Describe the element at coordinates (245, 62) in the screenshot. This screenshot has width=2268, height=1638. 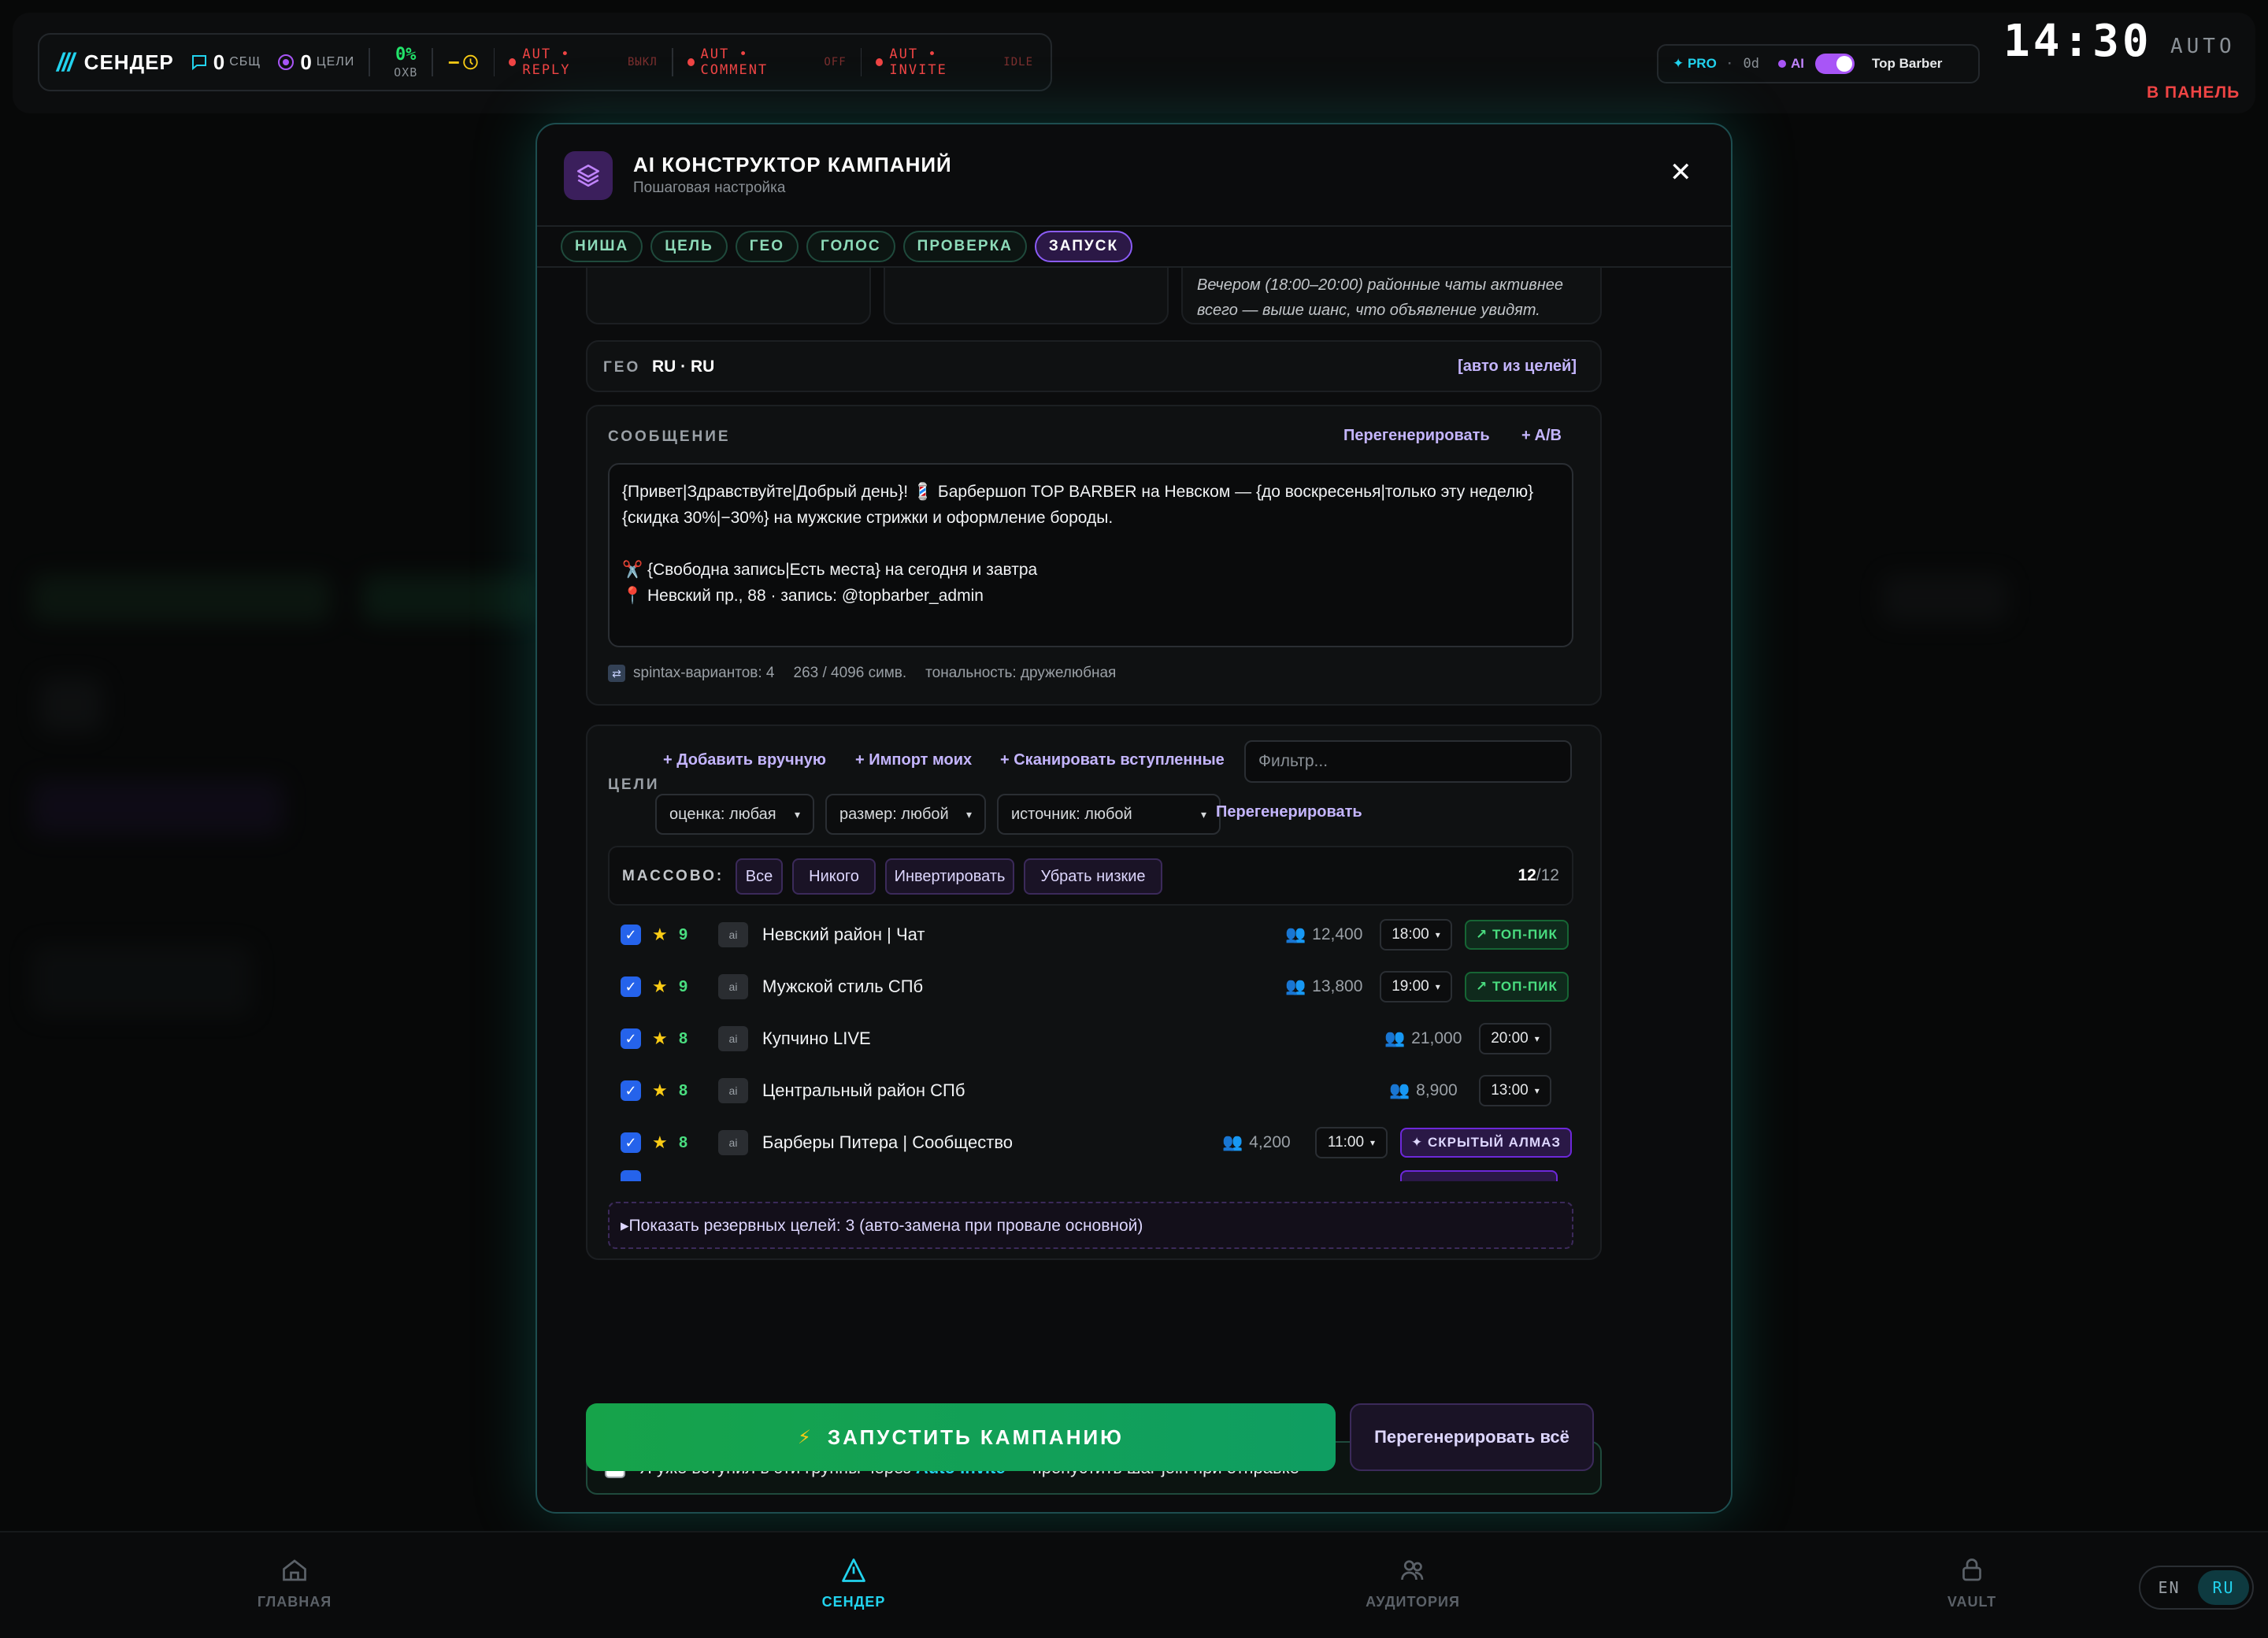
I see `messages-label: СБЩ` at that location.